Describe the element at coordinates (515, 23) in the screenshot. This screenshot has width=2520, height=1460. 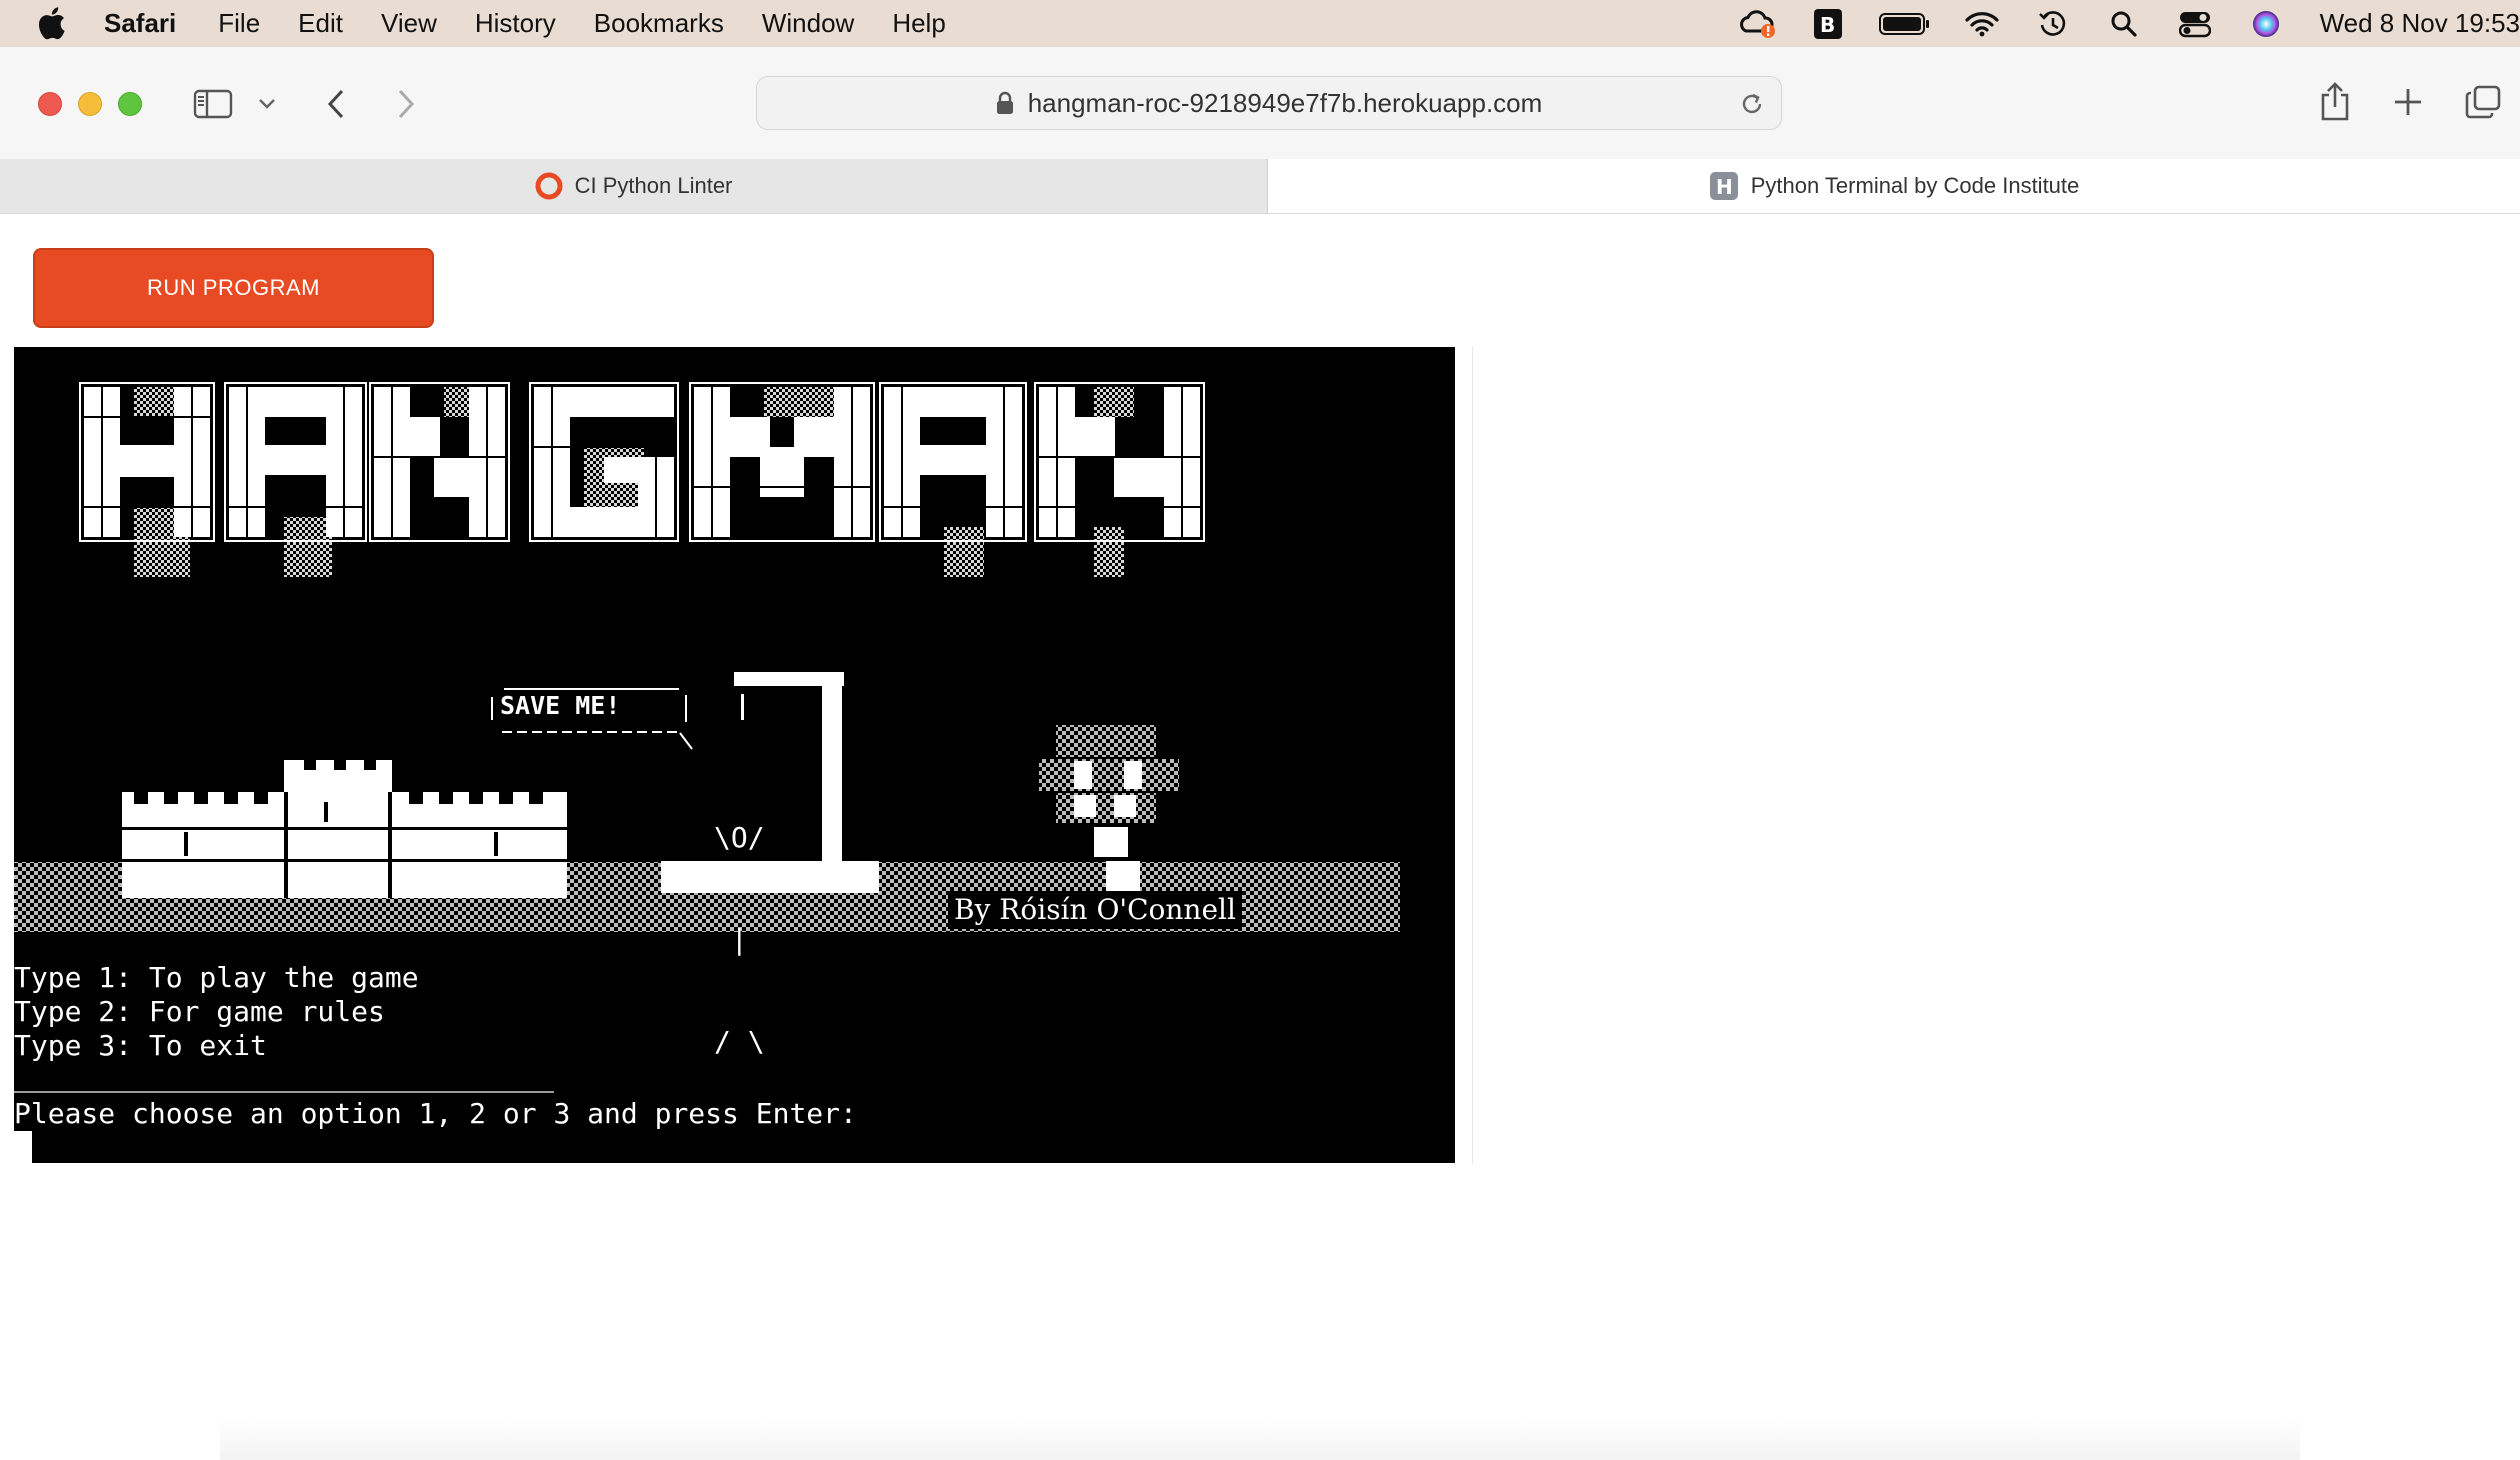
I see `menu-history: History` at that location.